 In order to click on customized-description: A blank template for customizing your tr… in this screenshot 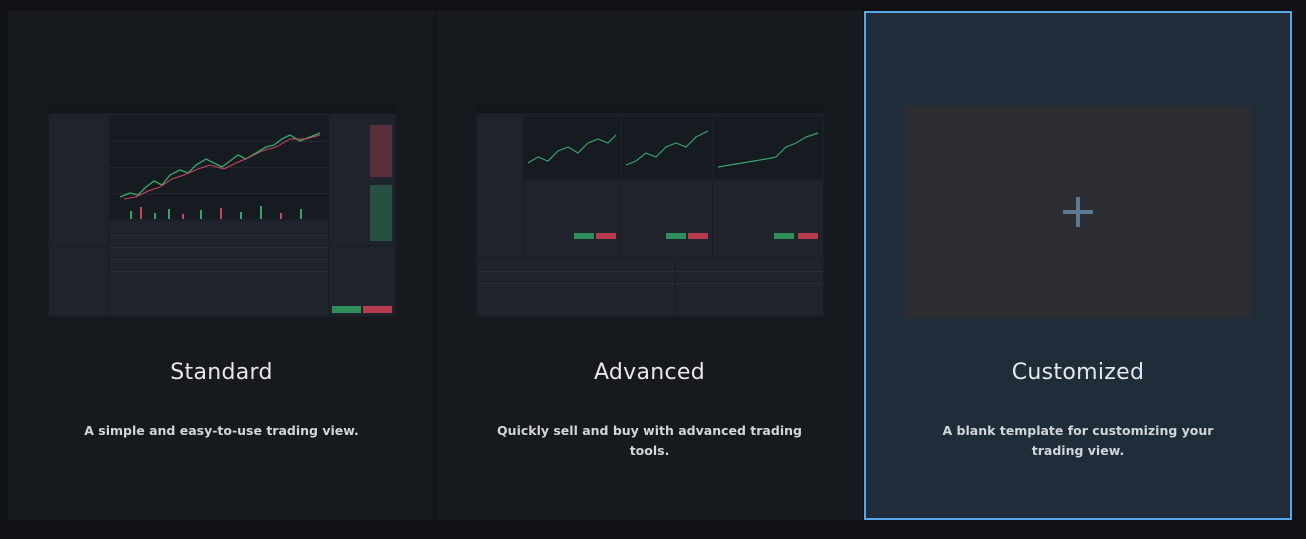, I will do `click(1078, 440)`.